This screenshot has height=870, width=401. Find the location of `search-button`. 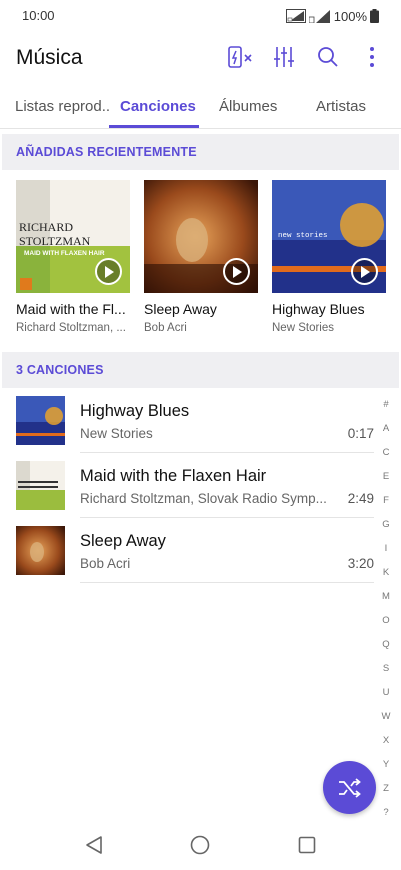

search-button is located at coordinates (328, 57).